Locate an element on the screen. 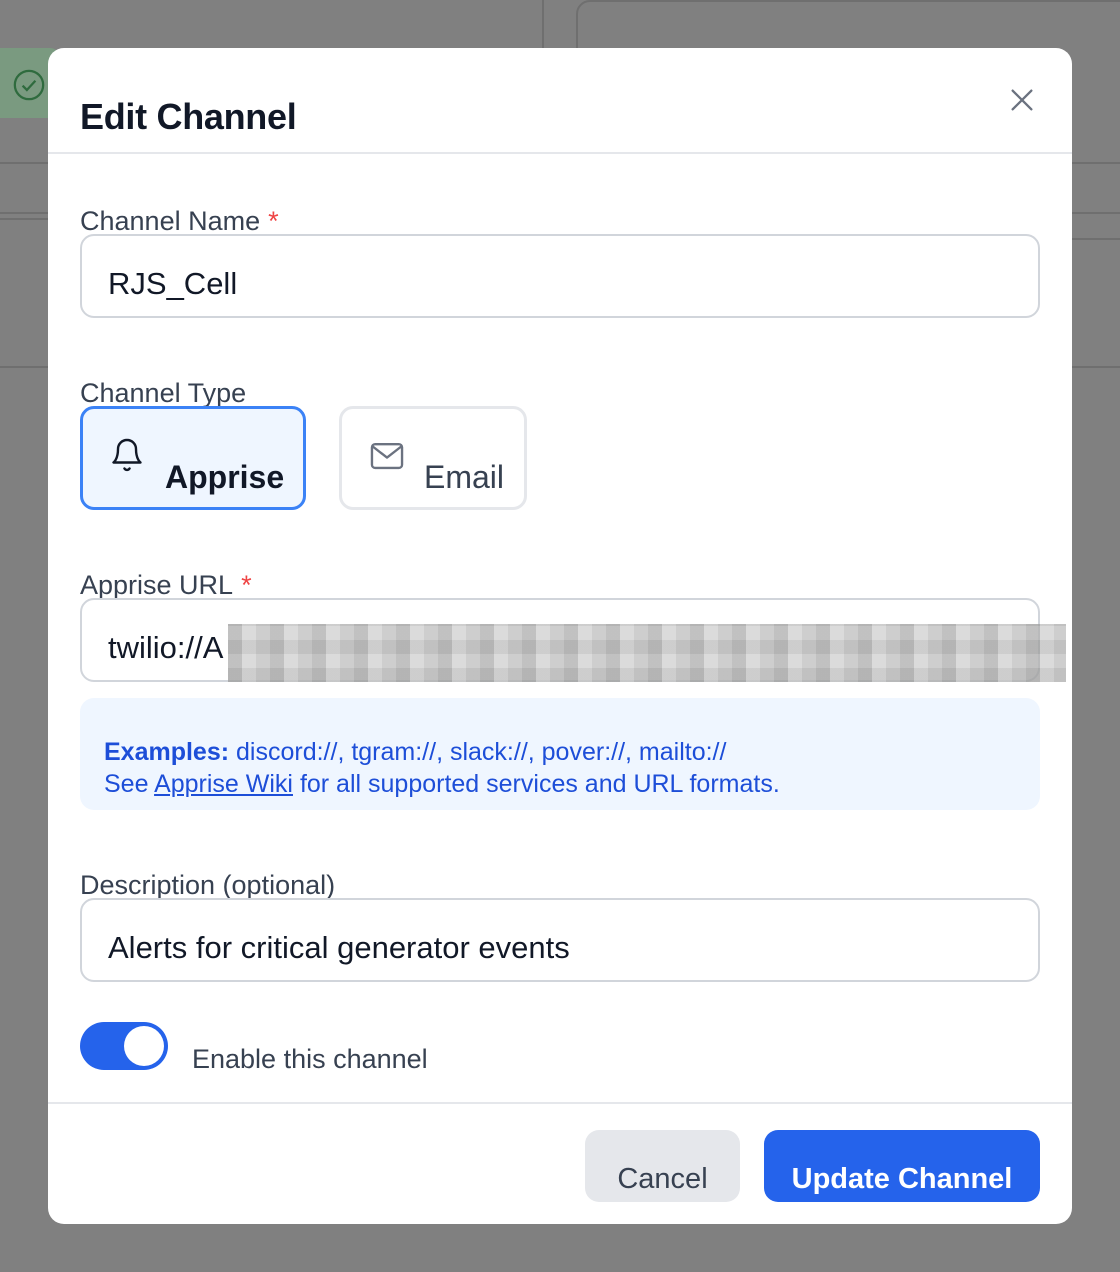  description-input: Alerts for critical generator events is located at coordinates (560, 940).